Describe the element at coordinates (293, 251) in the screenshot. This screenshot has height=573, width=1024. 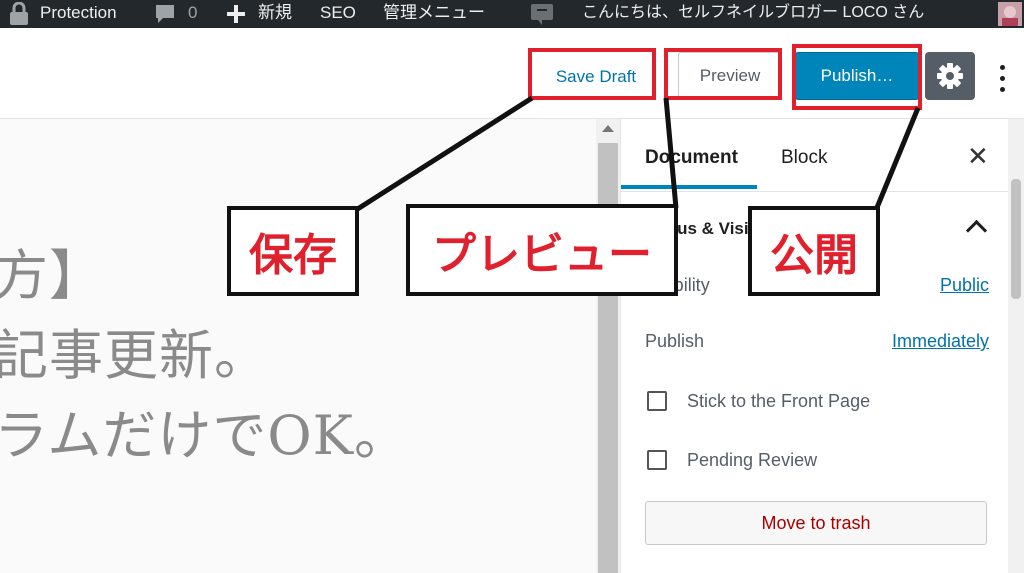
I see `save-callout: 保存` at that location.